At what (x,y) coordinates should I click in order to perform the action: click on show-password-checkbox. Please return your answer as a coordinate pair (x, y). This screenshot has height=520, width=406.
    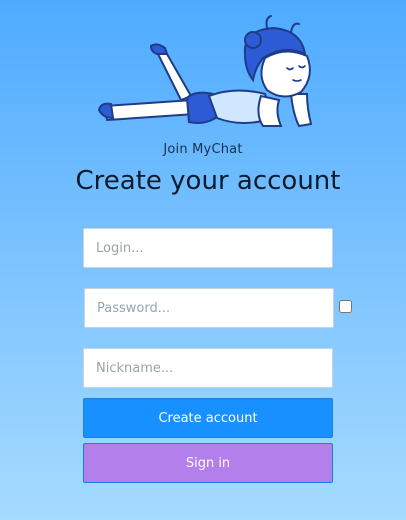
    Looking at the image, I should click on (345, 306).